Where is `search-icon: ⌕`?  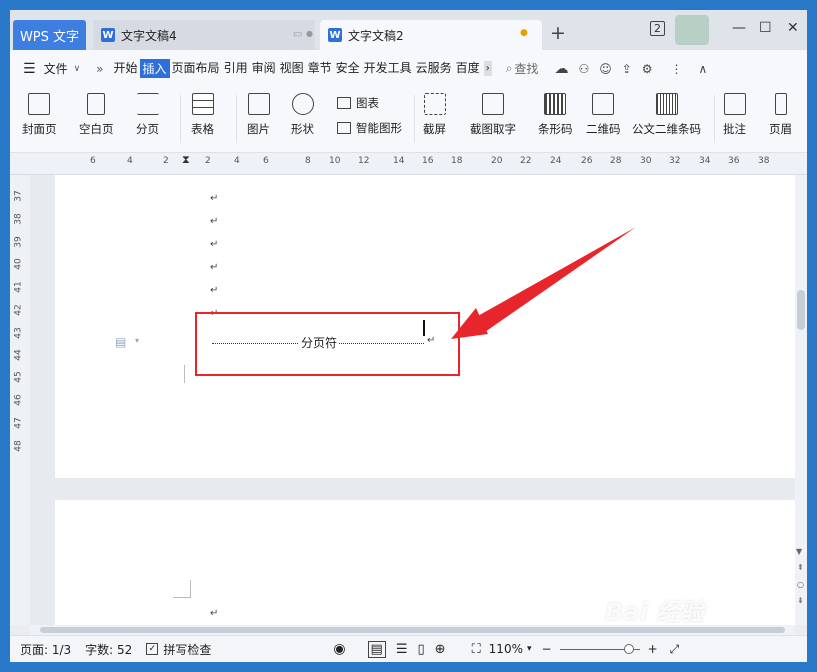
search-icon: ⌕ is located at coordinates (509, 68).